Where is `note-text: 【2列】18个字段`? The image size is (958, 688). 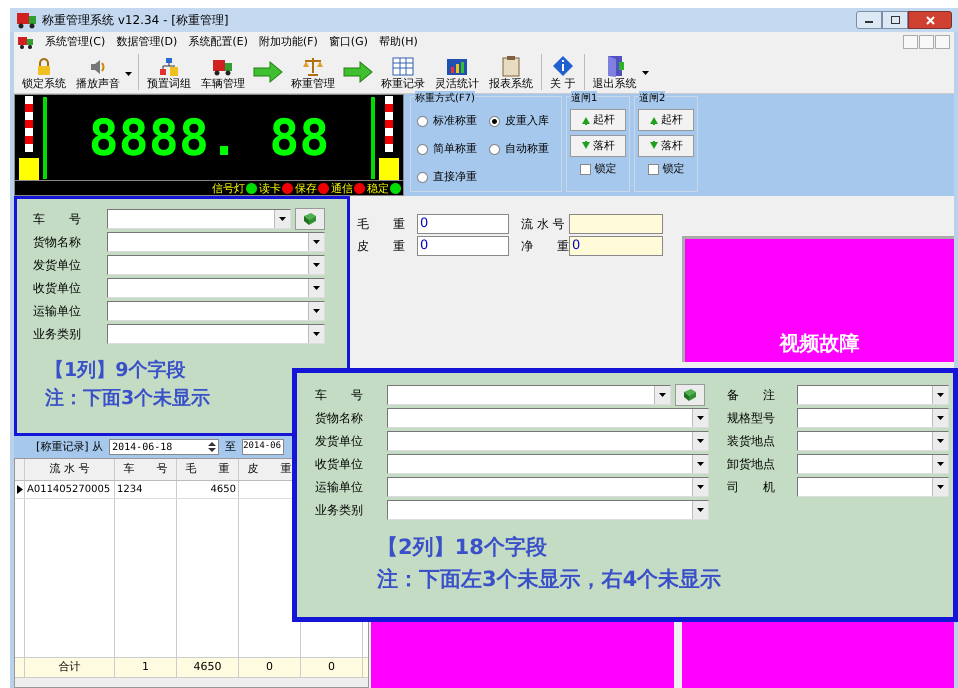 note-text: 【2列】18个字段 is located at coordinates (462, 547).